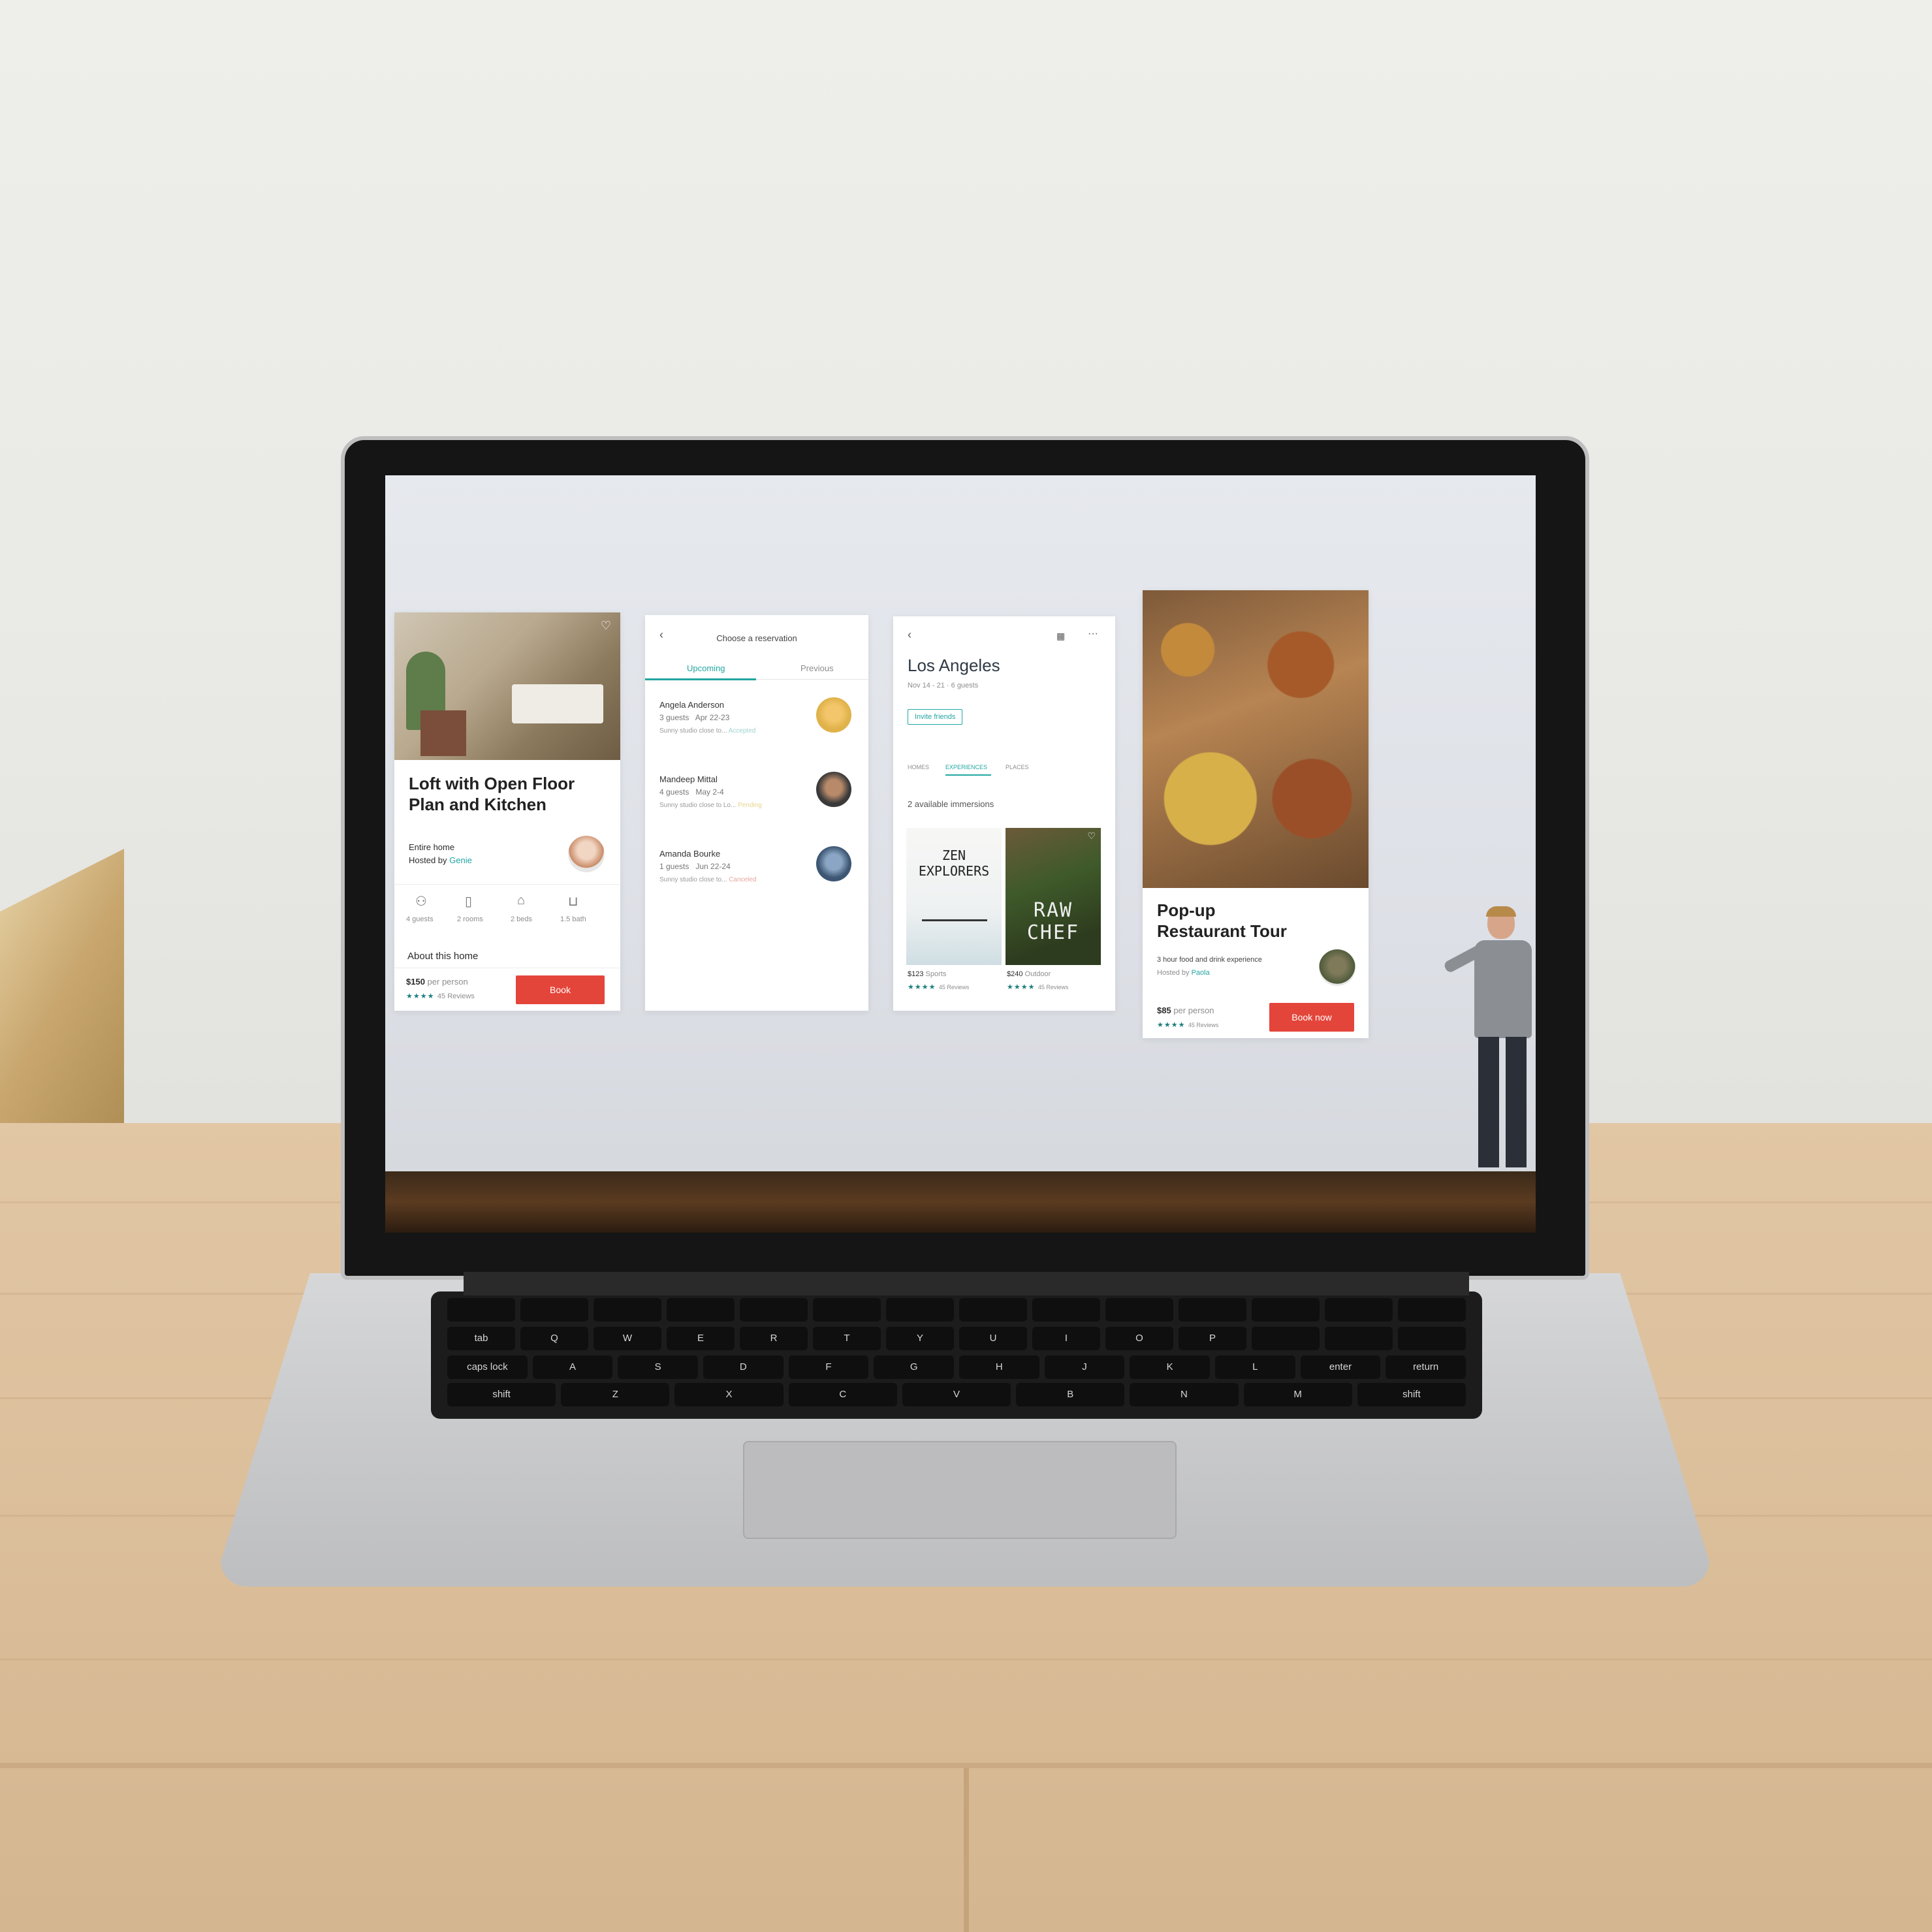 The image size is (1932, 1932). Describe the element at coordinates (828, 1367) in the screenshot. I see `key: F` at that location.